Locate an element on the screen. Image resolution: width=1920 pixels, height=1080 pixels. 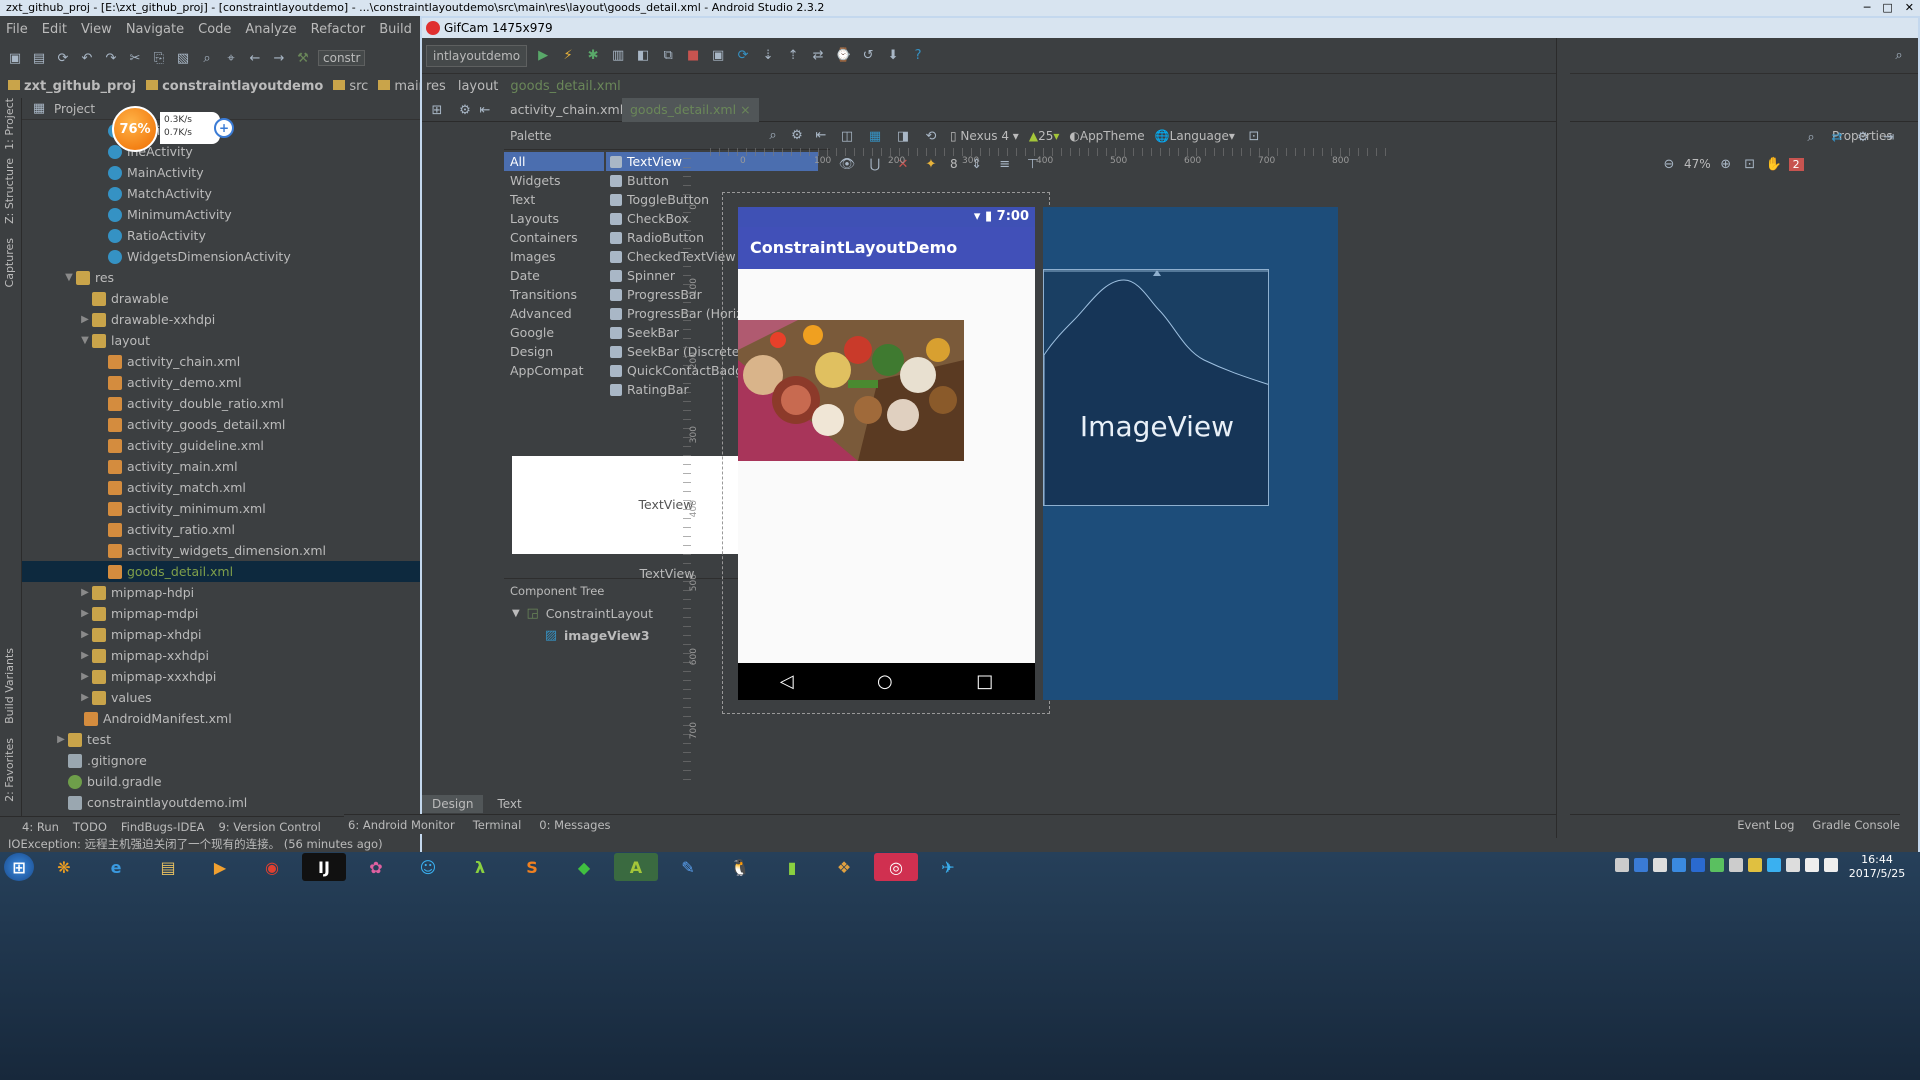
both-view-icon: ◨ is located at coordinates (903, 136).